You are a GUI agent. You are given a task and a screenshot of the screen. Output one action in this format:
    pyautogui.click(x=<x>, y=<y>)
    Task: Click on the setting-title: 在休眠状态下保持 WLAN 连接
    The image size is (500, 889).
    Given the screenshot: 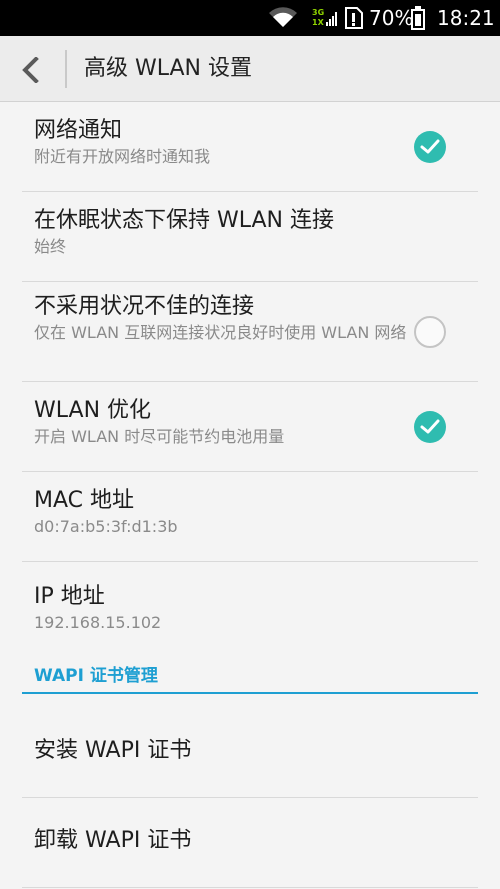 What is the action you would take?
    pyautogui.click(x=184, y=220)
    